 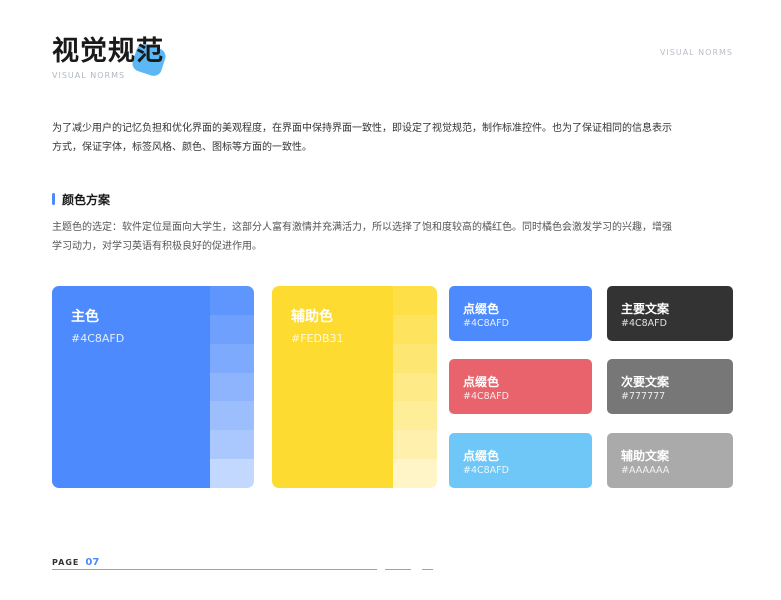 What do you see at coordinates (644, 323) in the screenshot?
I see `text-color-hex: #4C8AFD` at bounding box center [644, 323].